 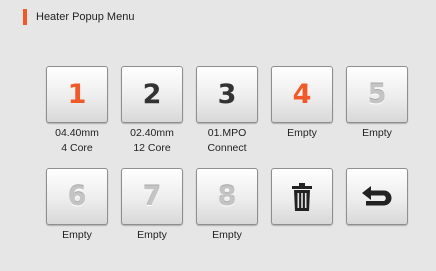 What do you see at coordinates (77, 133) in the screenshot?
I see `slot-1-line1: 04.40mm` at bounding box center [77, 133].